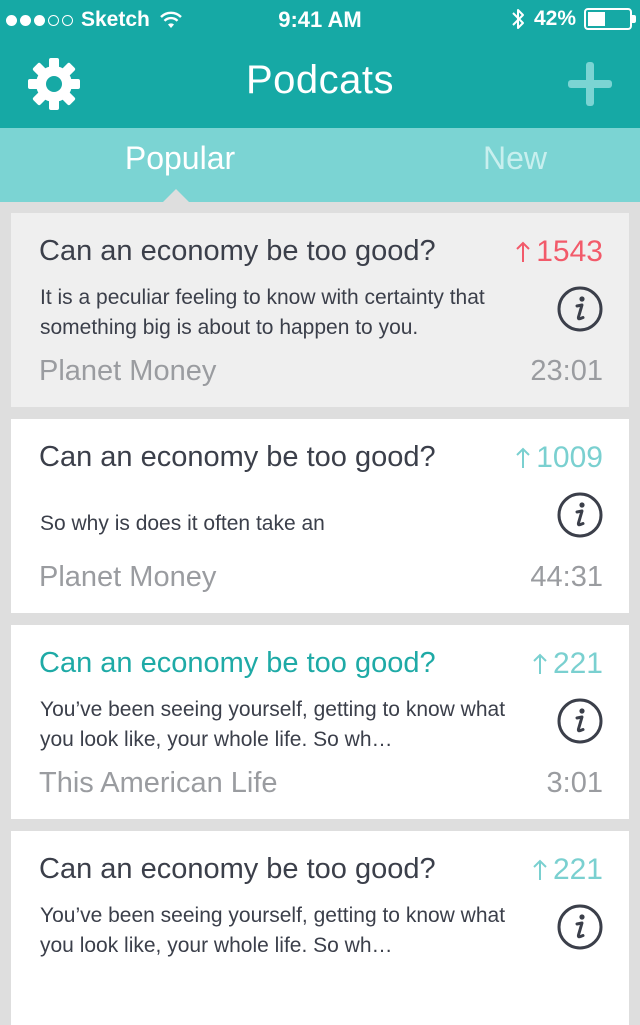  I want to click on battery-icon, so click(610, 19).